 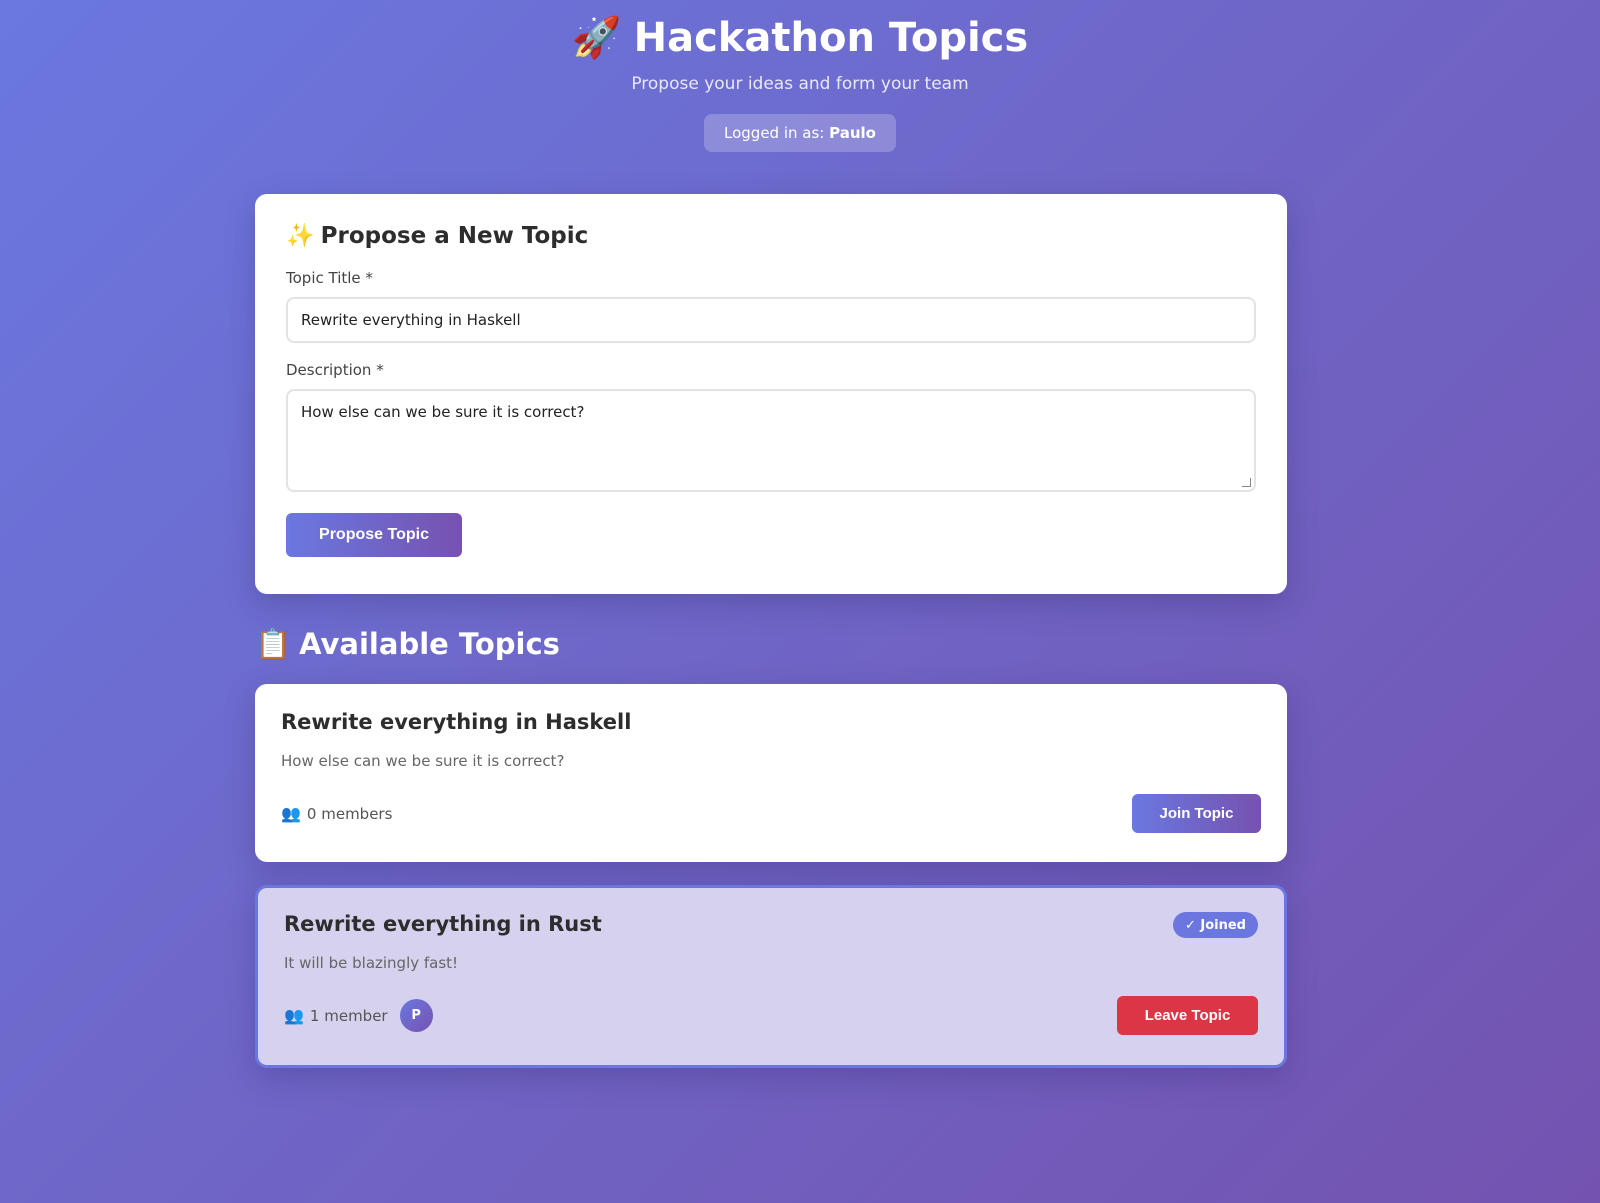 What do you see at coordinates (771, 813) in the screenshot?
I see `topic-footer: 👥 0 members Join Topic` at bounding box center [771, 813].